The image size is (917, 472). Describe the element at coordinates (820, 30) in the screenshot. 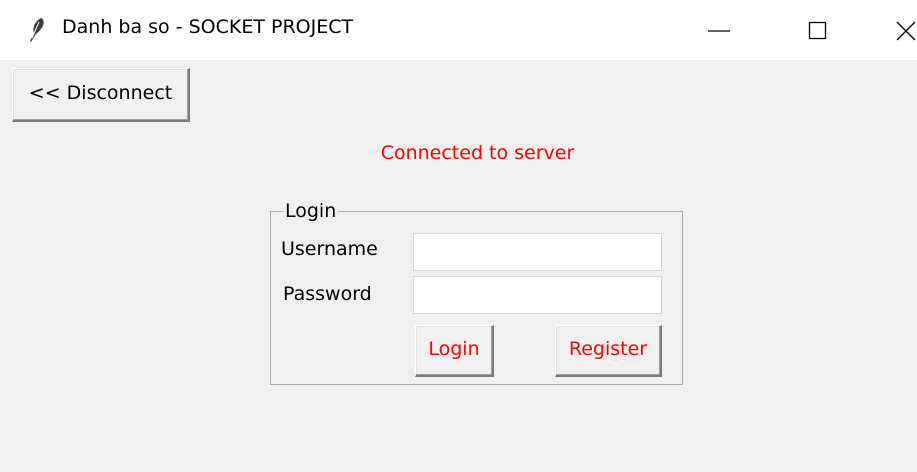

I see `maximize-button` at that location.